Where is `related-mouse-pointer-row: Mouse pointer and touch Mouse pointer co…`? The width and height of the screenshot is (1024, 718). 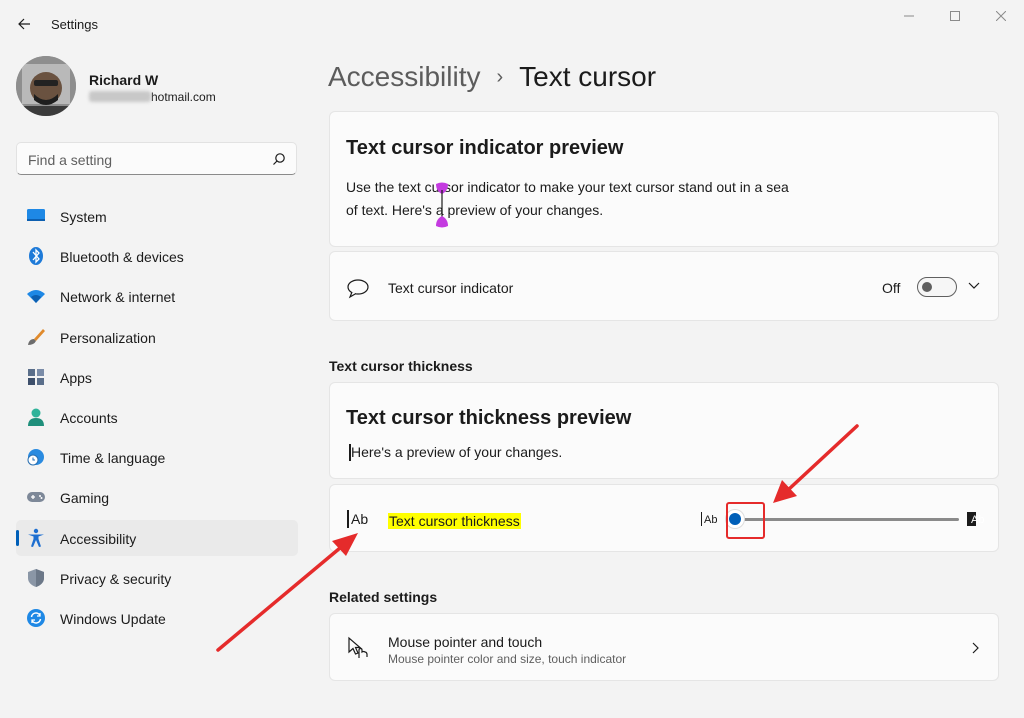
related-mouse-pointer-row: Mouse pointer and touch Mouse pointer co… is located at coordinates (664, 647).